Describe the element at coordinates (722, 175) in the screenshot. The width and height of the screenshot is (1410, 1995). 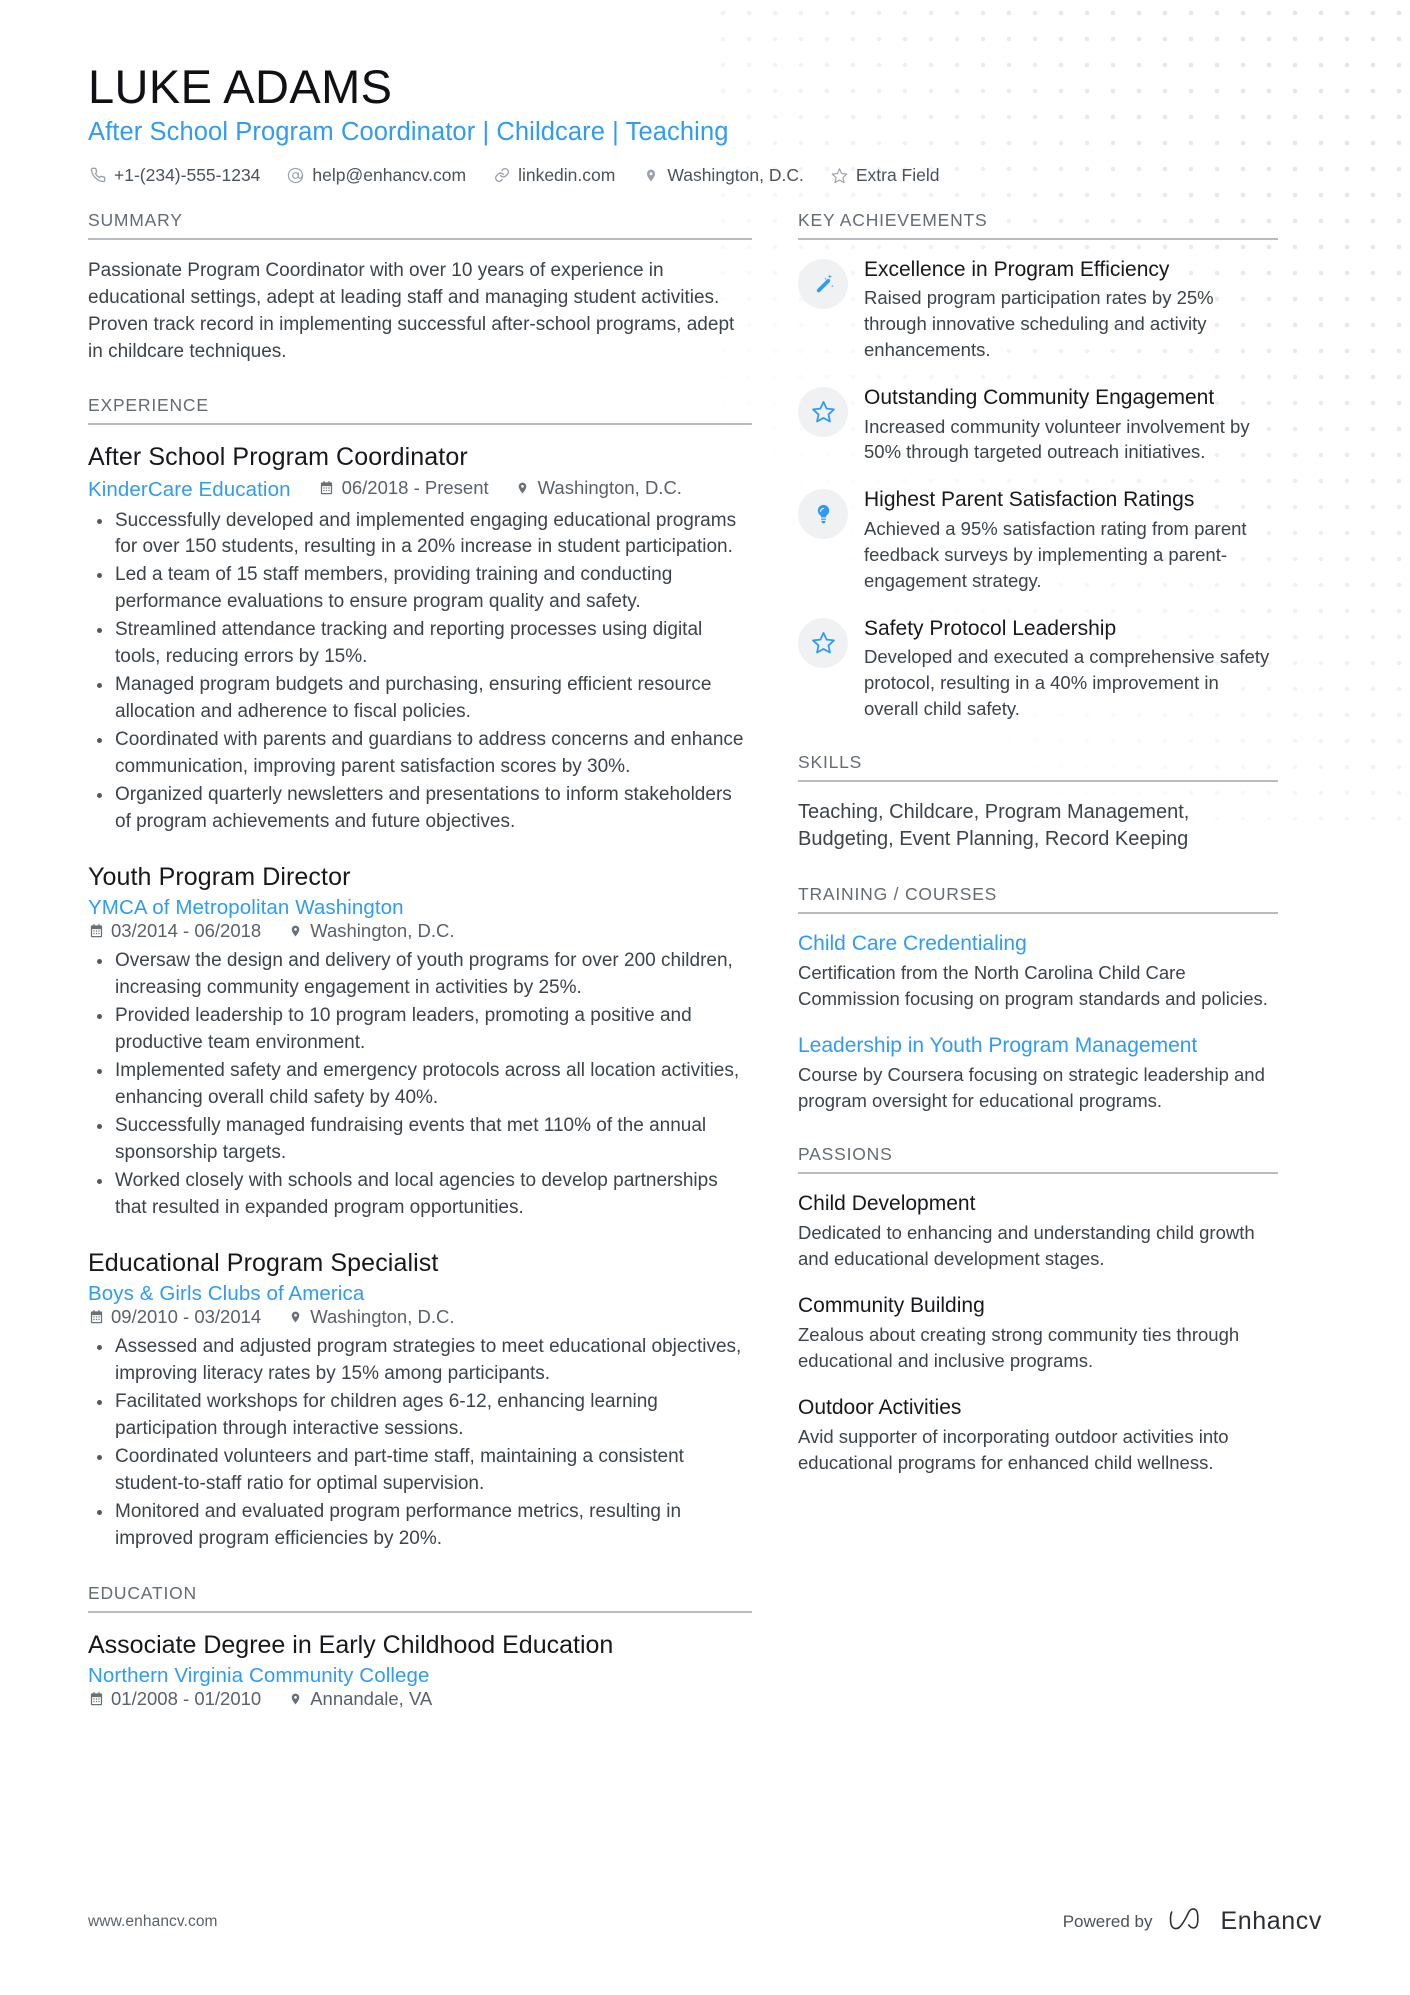
I see `contact-location: Washington, D.C.` at that location.